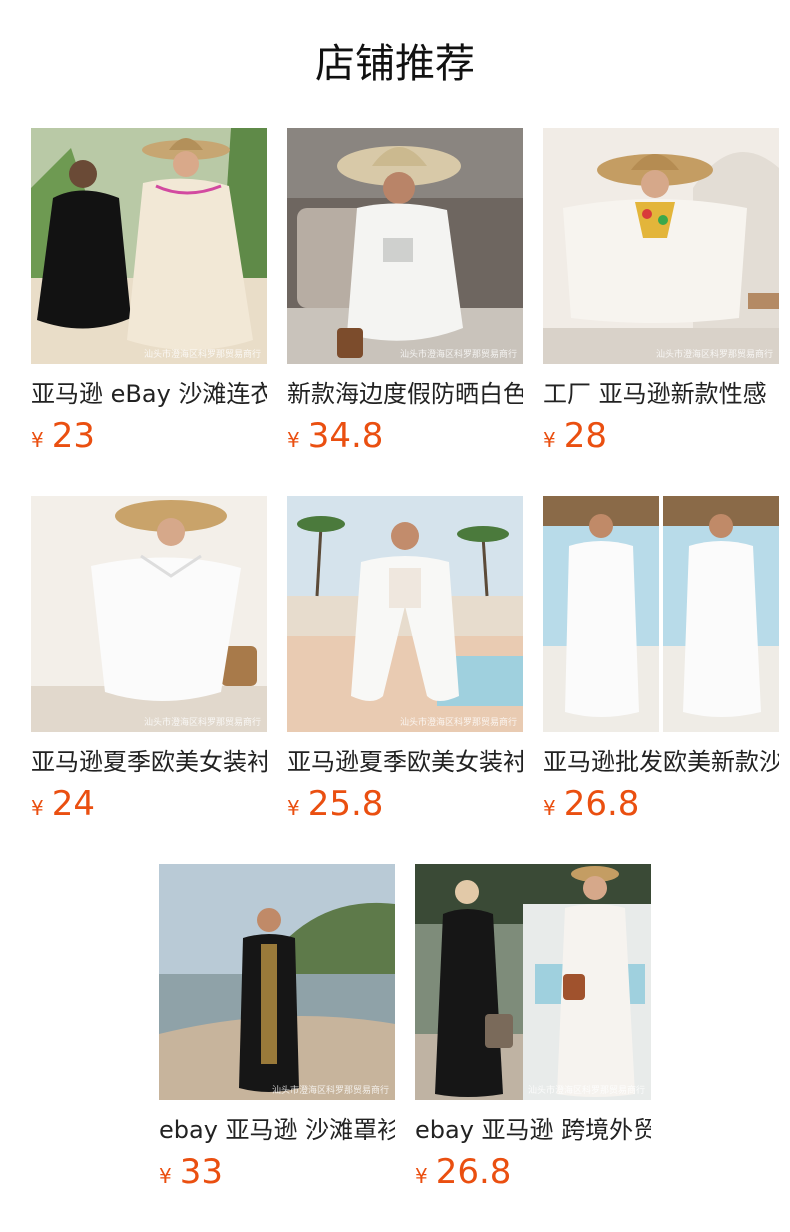  Describe the element at coordinates (149, 394) in the screenshot. I see `product-name: 亚马逊 eBay 沙滩连衣裙` at that location.